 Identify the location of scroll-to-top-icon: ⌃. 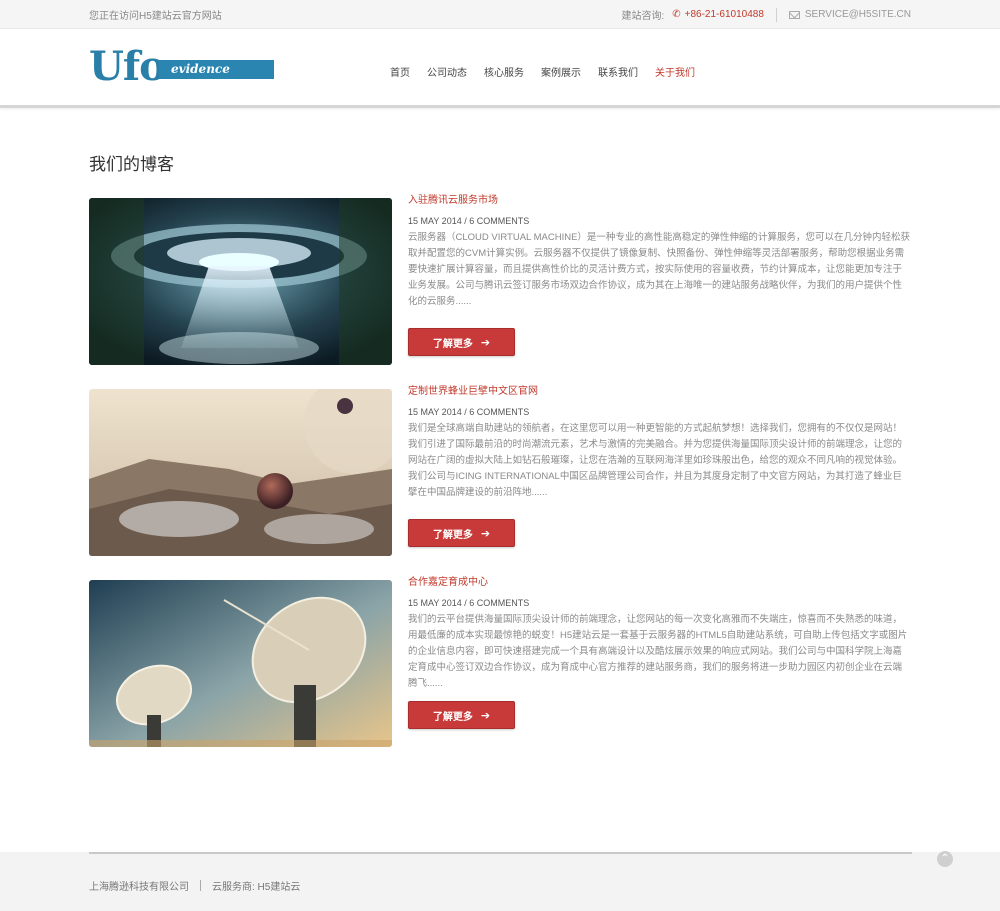
(945, 859).